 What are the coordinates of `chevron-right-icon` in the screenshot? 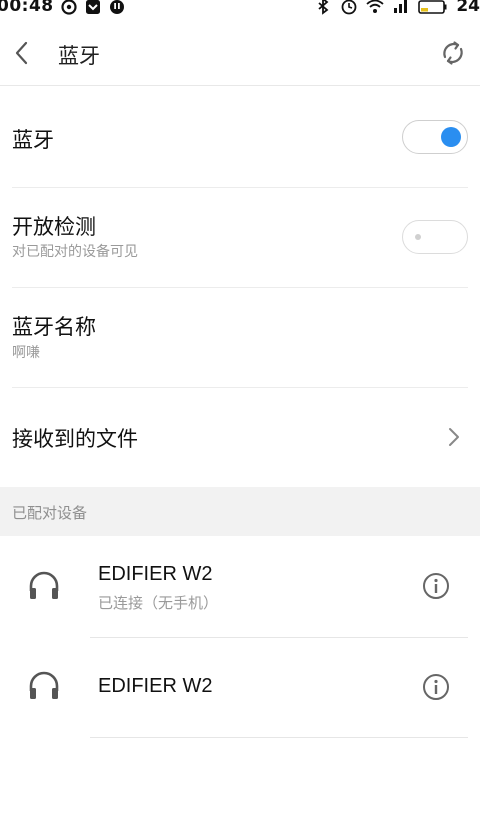 It's located at (454, 437).